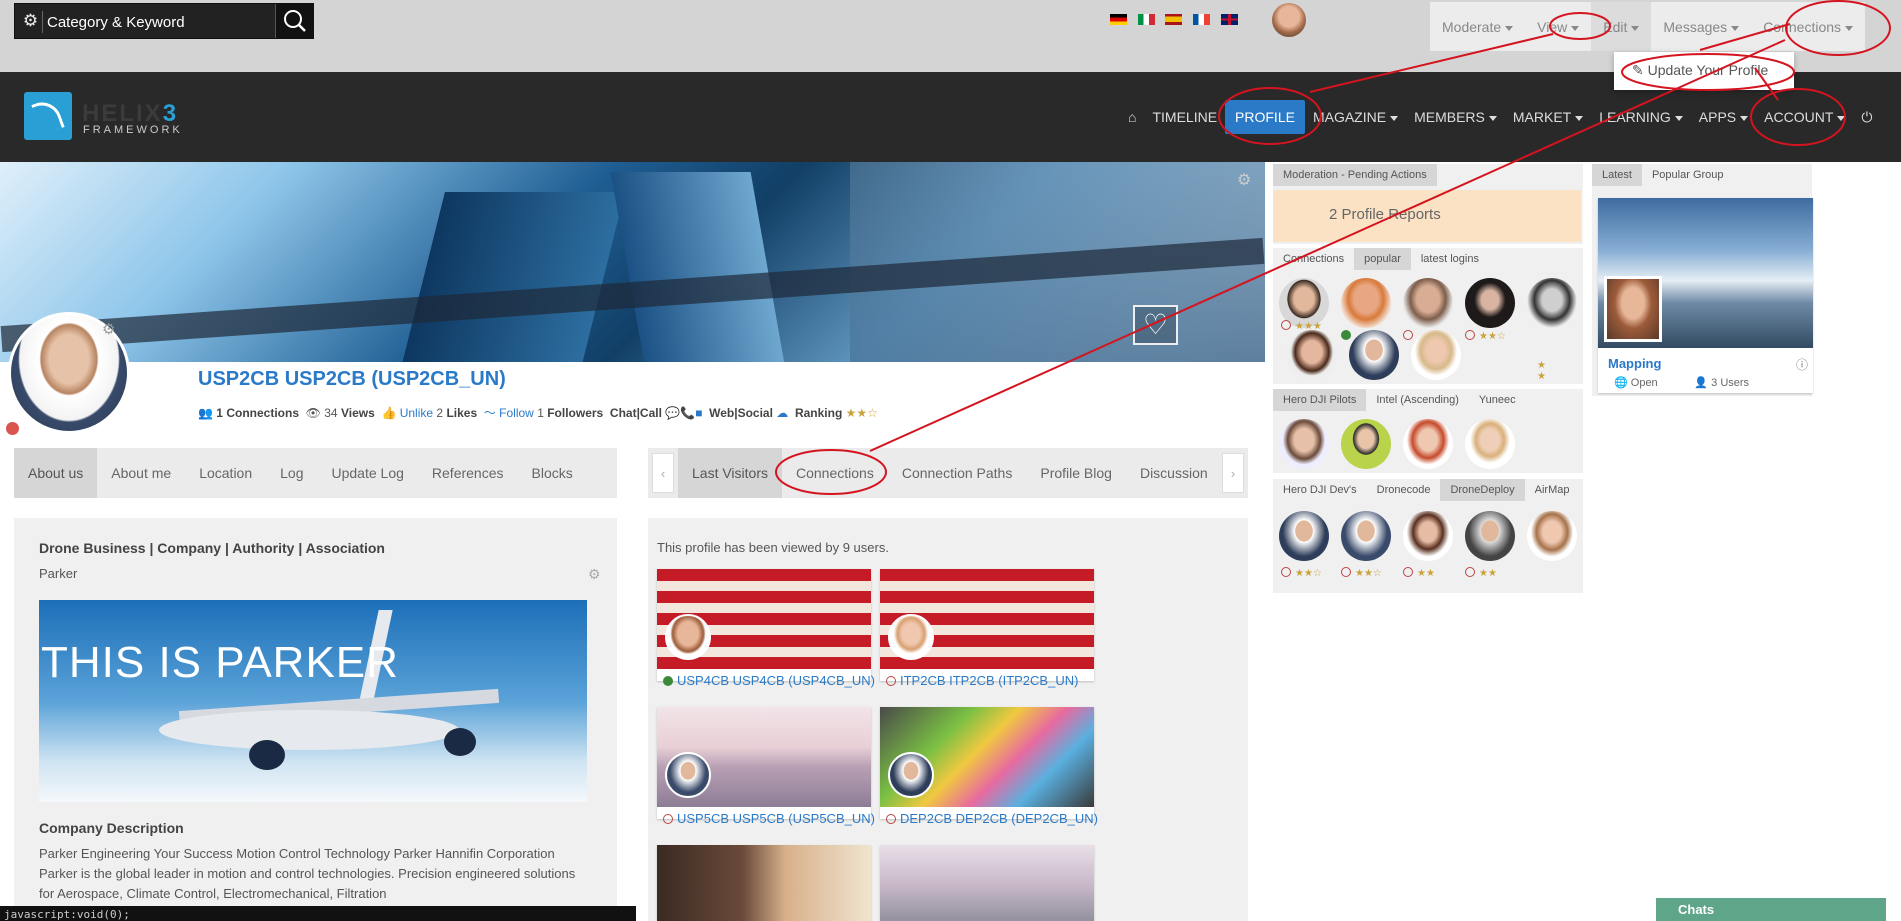 The width and height of the screenshot is (1901, 921). Describe the element at coordinates (1313, 259) in the screenshot. I see `widget-tab: Connections` at that location.